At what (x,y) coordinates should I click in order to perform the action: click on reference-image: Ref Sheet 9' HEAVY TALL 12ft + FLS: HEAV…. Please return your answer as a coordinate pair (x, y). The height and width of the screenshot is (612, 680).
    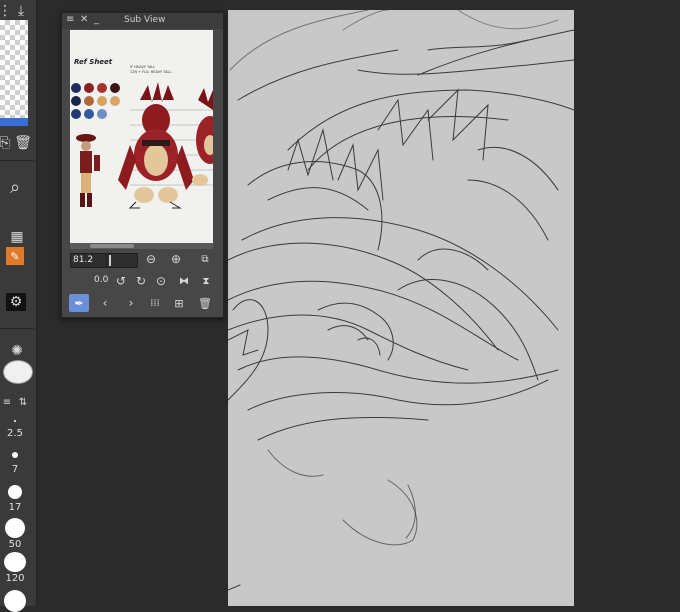
    Looking at the image, I should click on (141, 136).